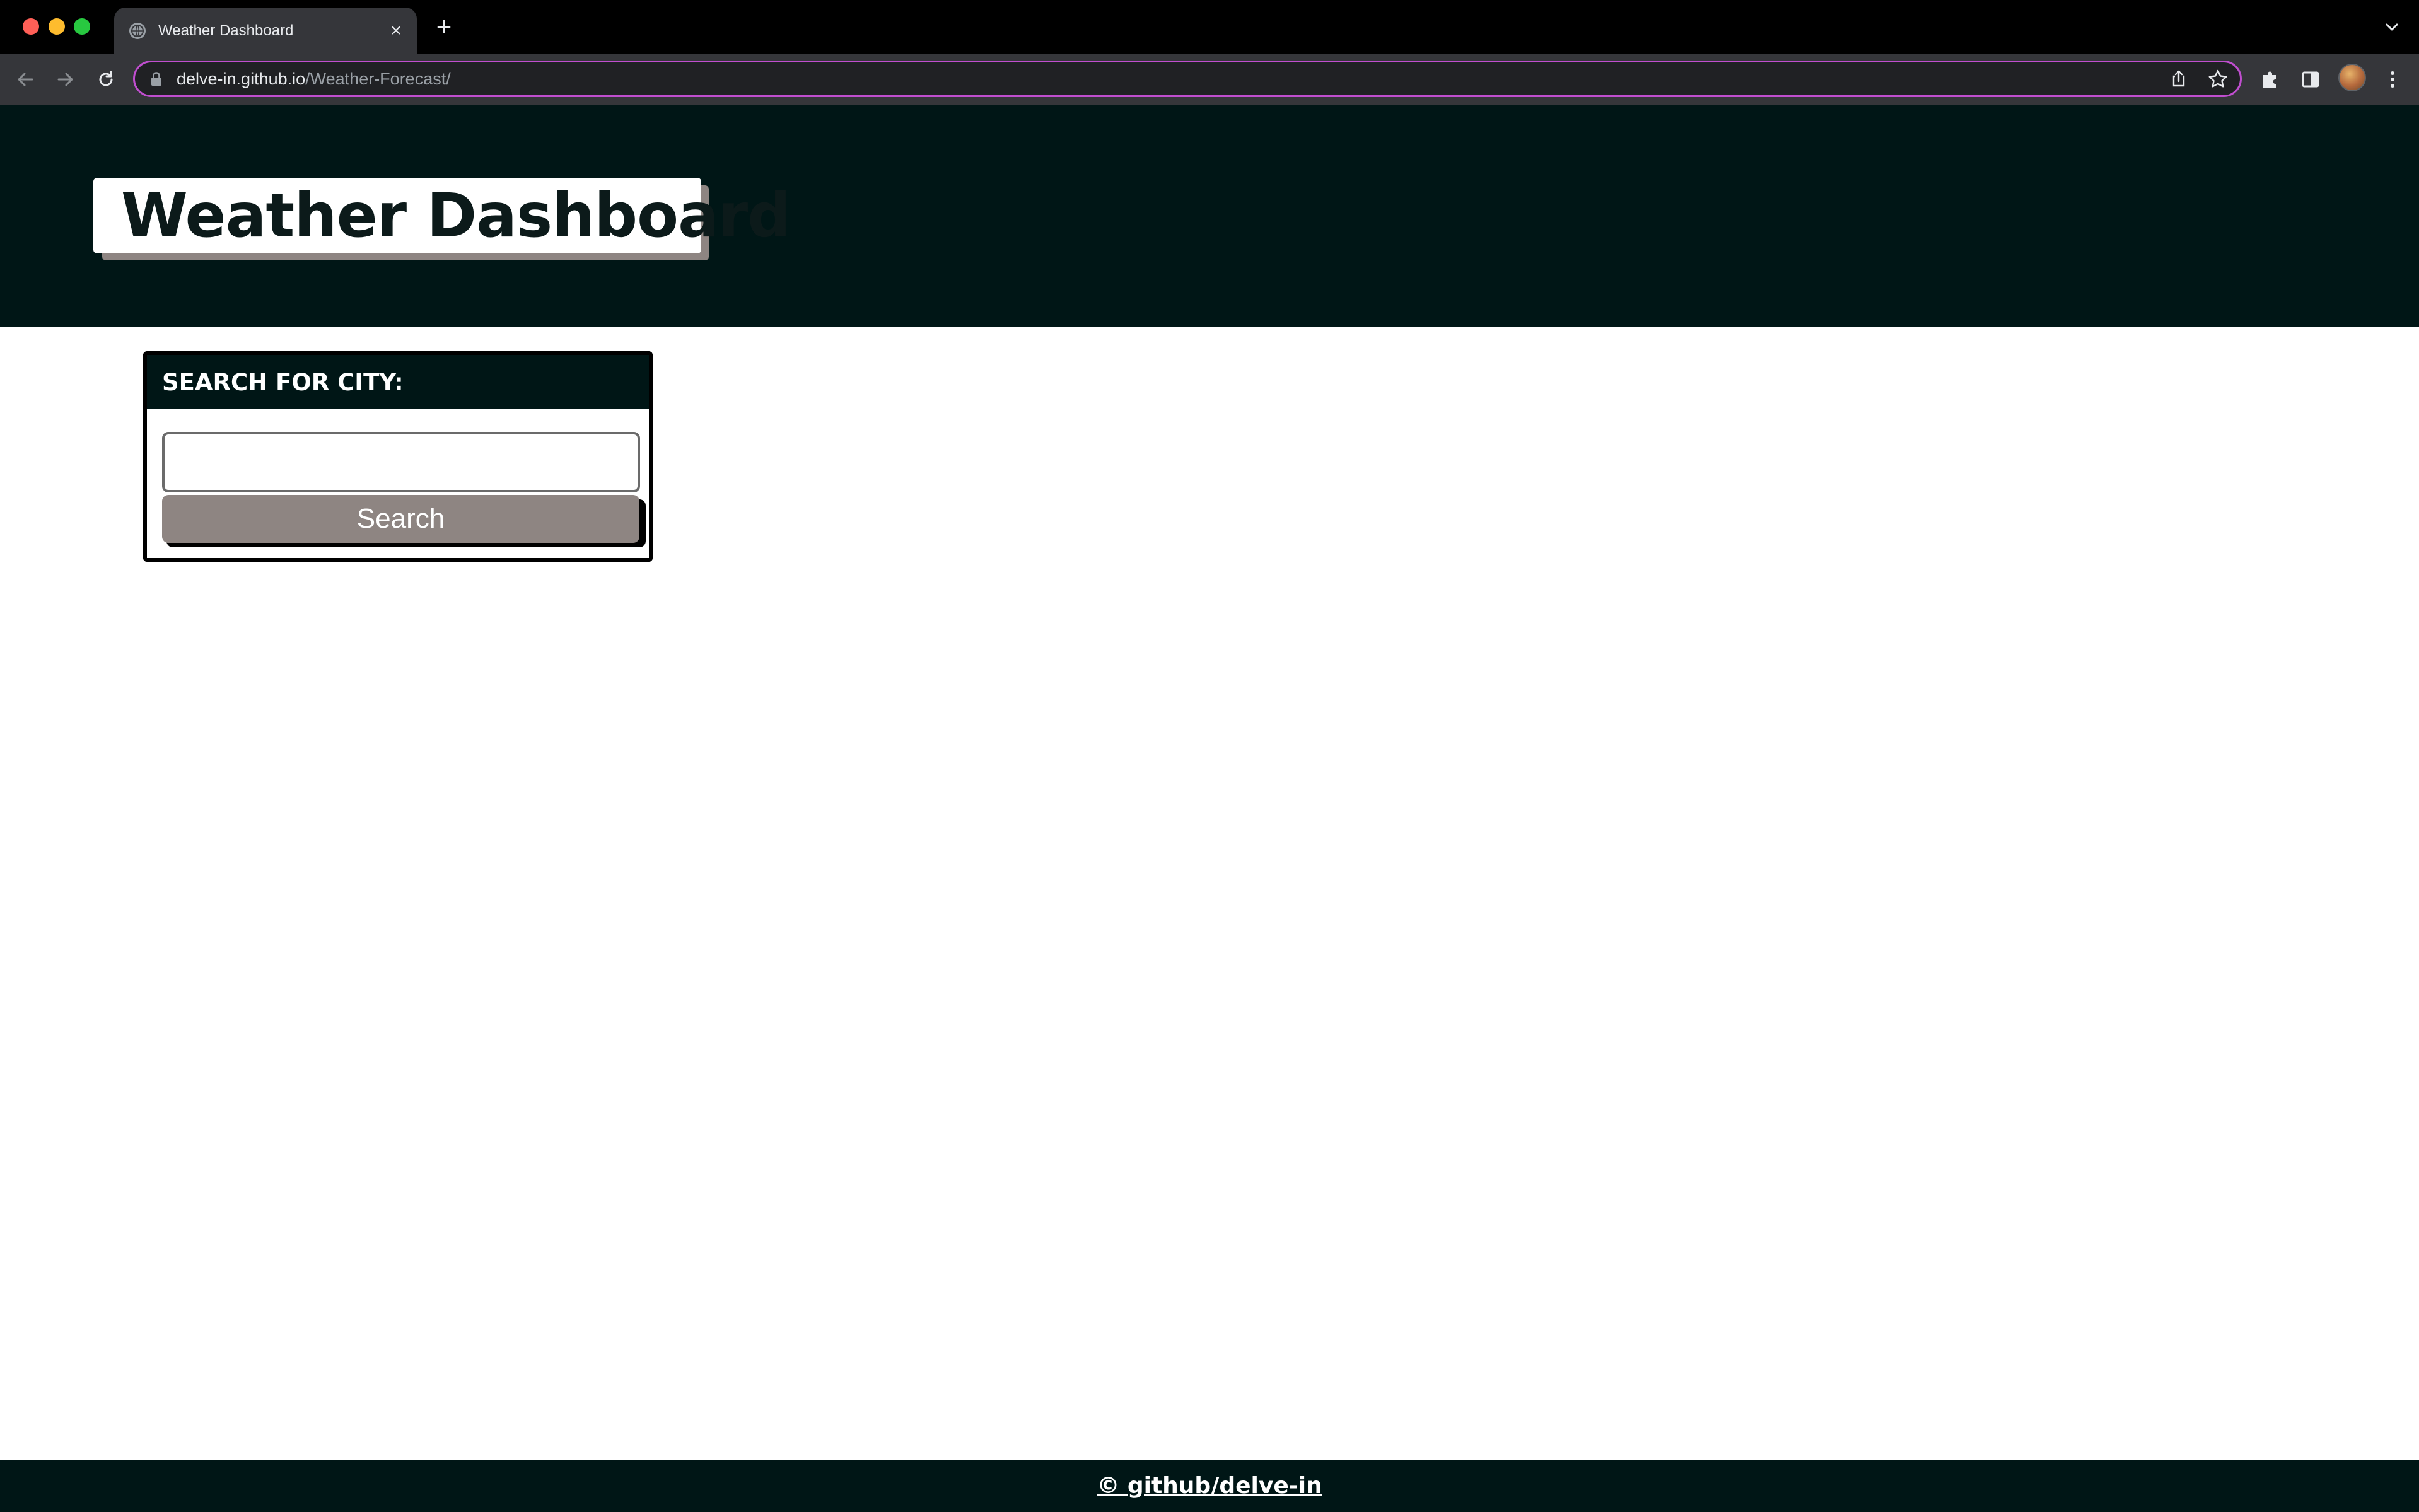 This screenshot has width=2419, height=1512. I want to click on url-path: /Weather-Forecast/, so click(378, 79).